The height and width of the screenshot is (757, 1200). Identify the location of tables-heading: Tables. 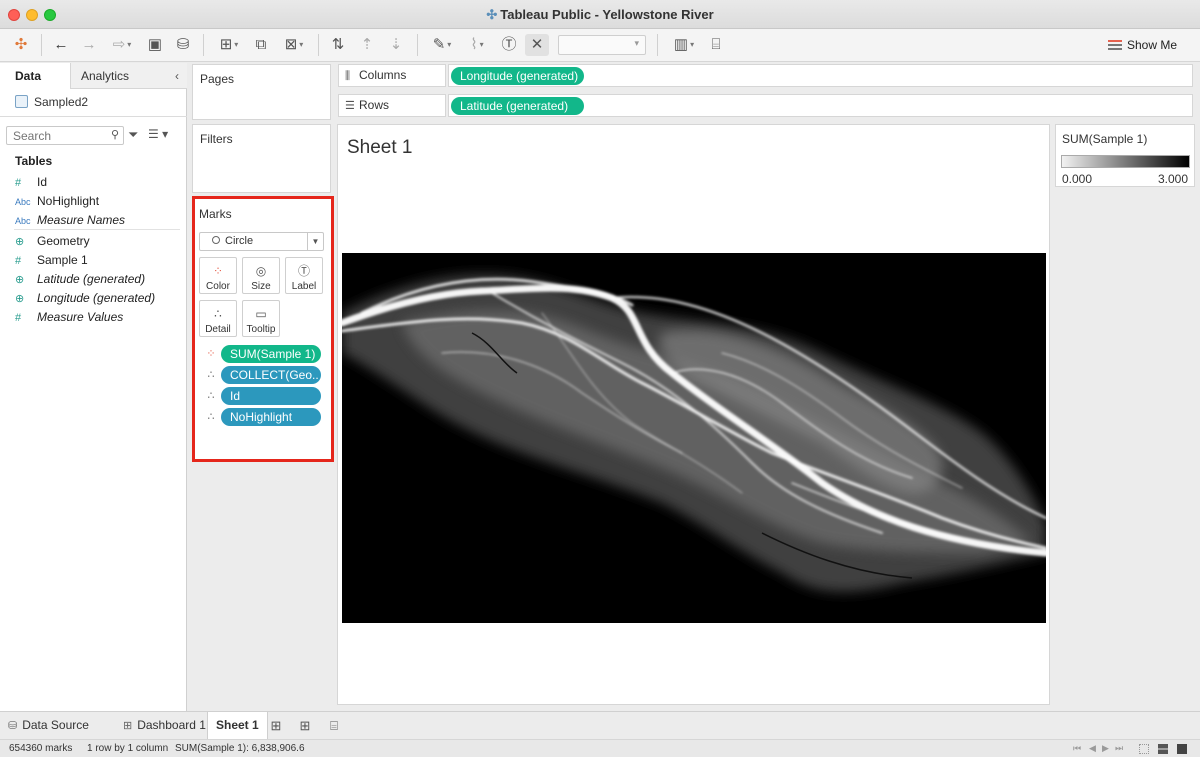
(34, 161).